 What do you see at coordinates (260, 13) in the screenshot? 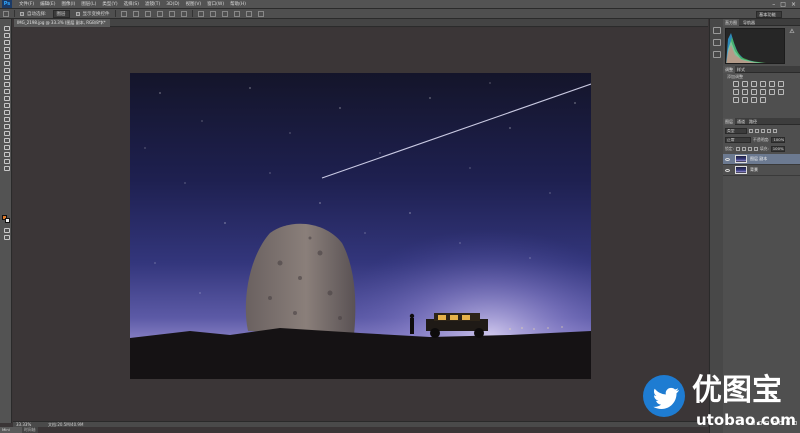
I see `distribute-right-icon` at bounding box center [260, 13].